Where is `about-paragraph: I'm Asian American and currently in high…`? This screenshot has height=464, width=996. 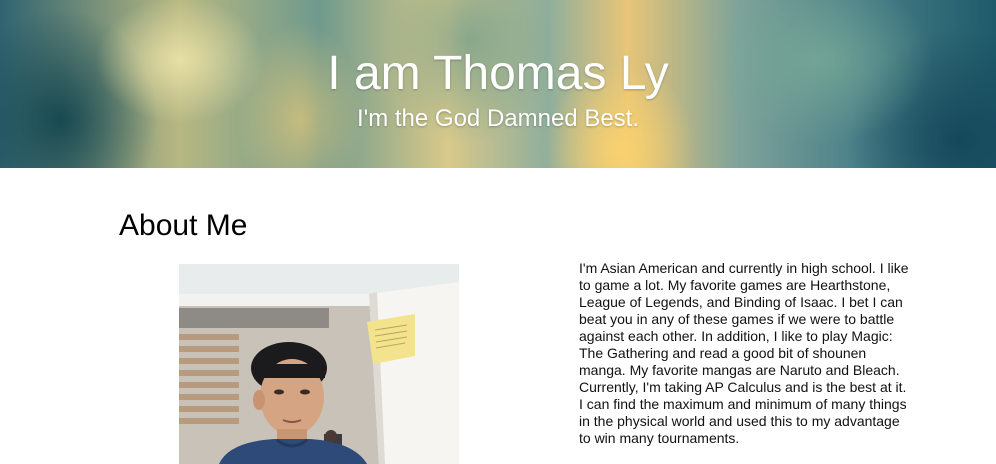
about-paragraph: I'm Asian American and currently in high… is located at coordinates (744, 353).